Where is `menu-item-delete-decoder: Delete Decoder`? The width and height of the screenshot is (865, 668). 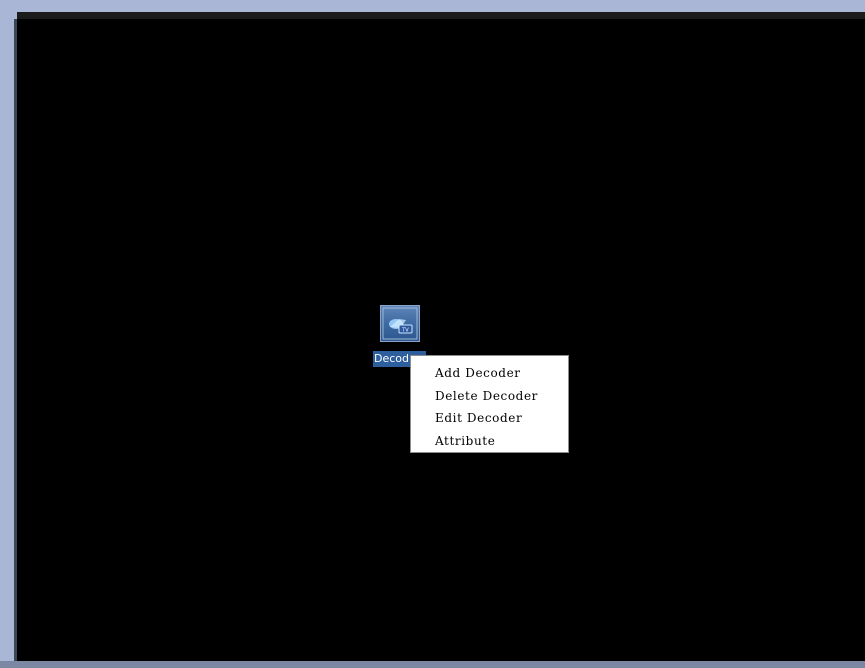
menu-item-delete-decoder: Delete Decoder is located at coordinates (489, 396).